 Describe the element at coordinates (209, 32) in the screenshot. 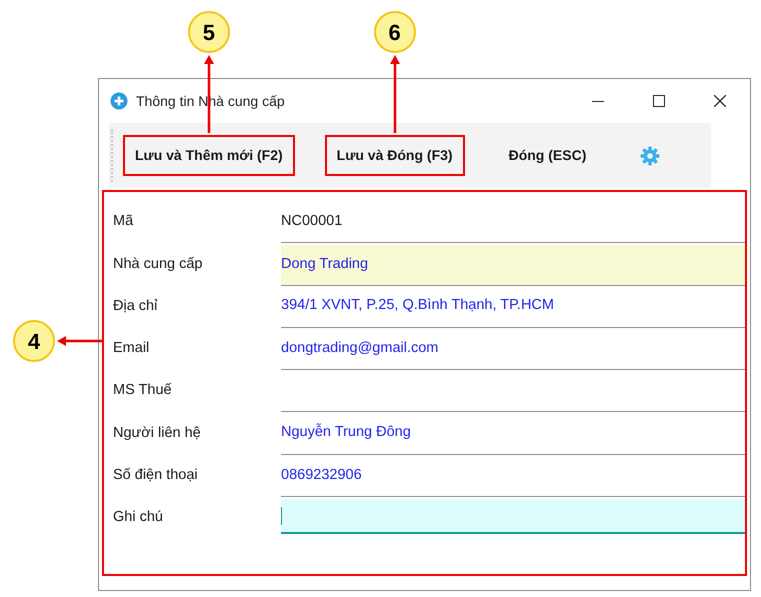

I see `callout-badge: 5` at that location.